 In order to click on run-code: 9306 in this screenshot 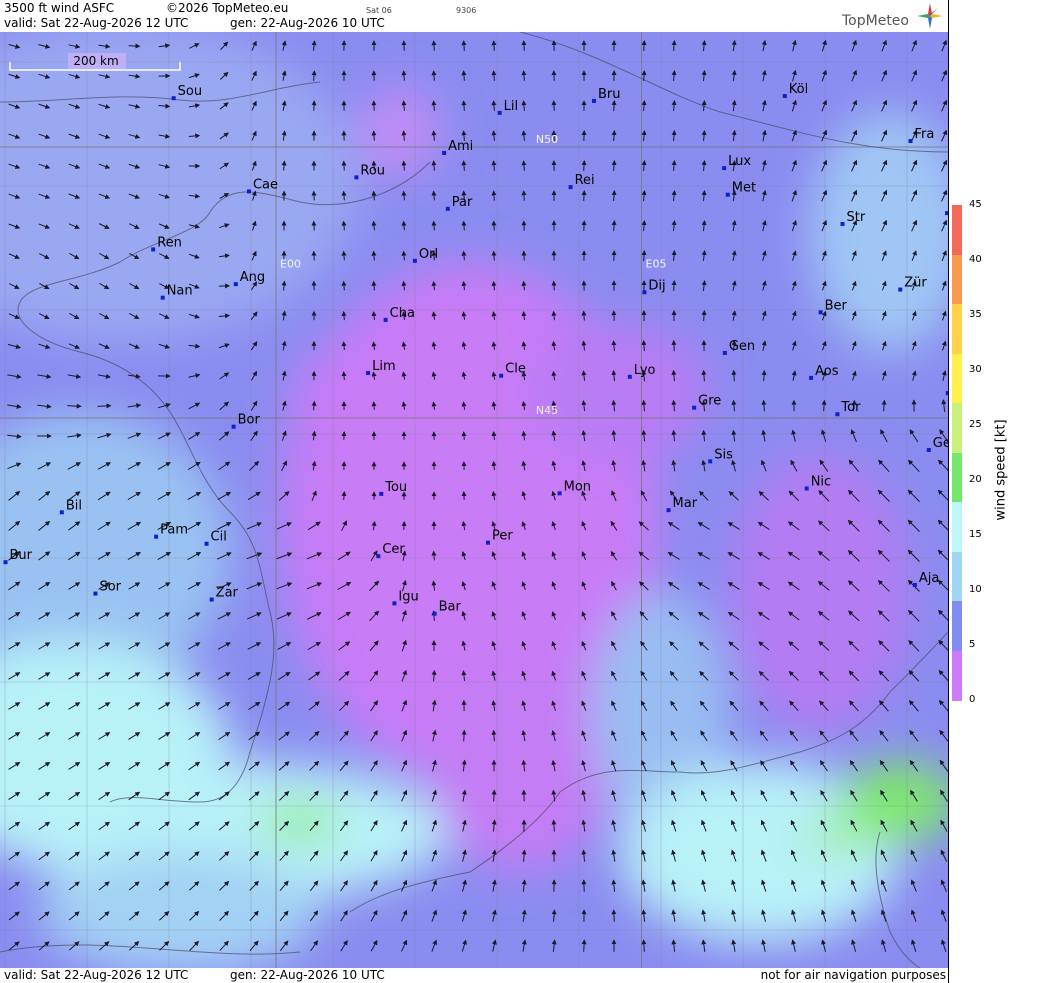, I will do `click(466, 10)`.